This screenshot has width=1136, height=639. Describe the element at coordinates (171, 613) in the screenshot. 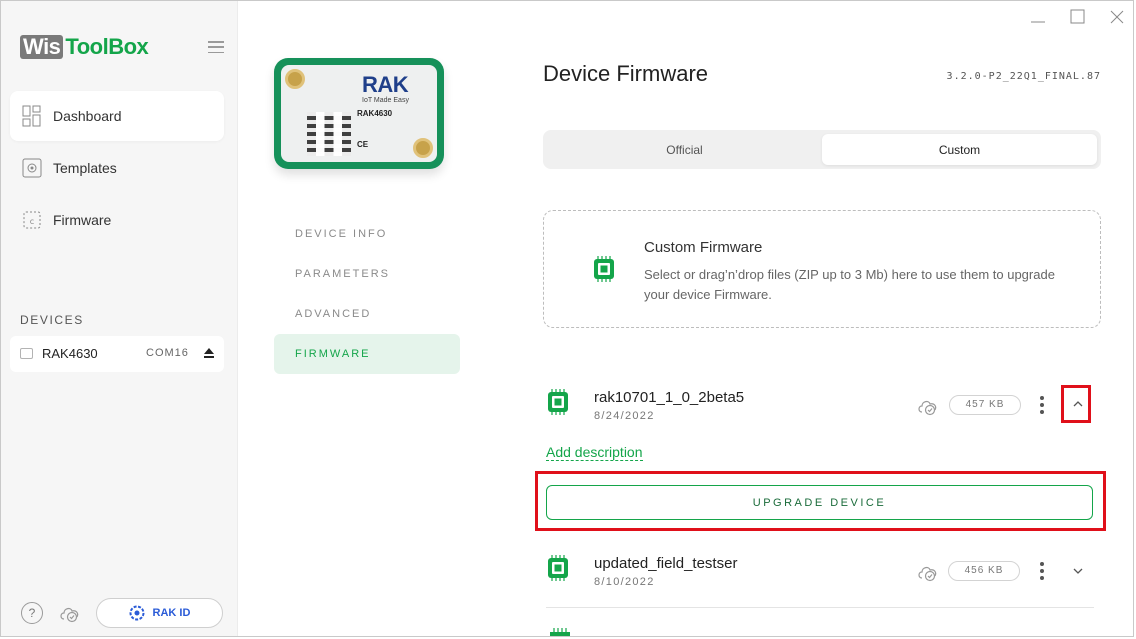

I see `rak-id-label: RAK ID` at that location.